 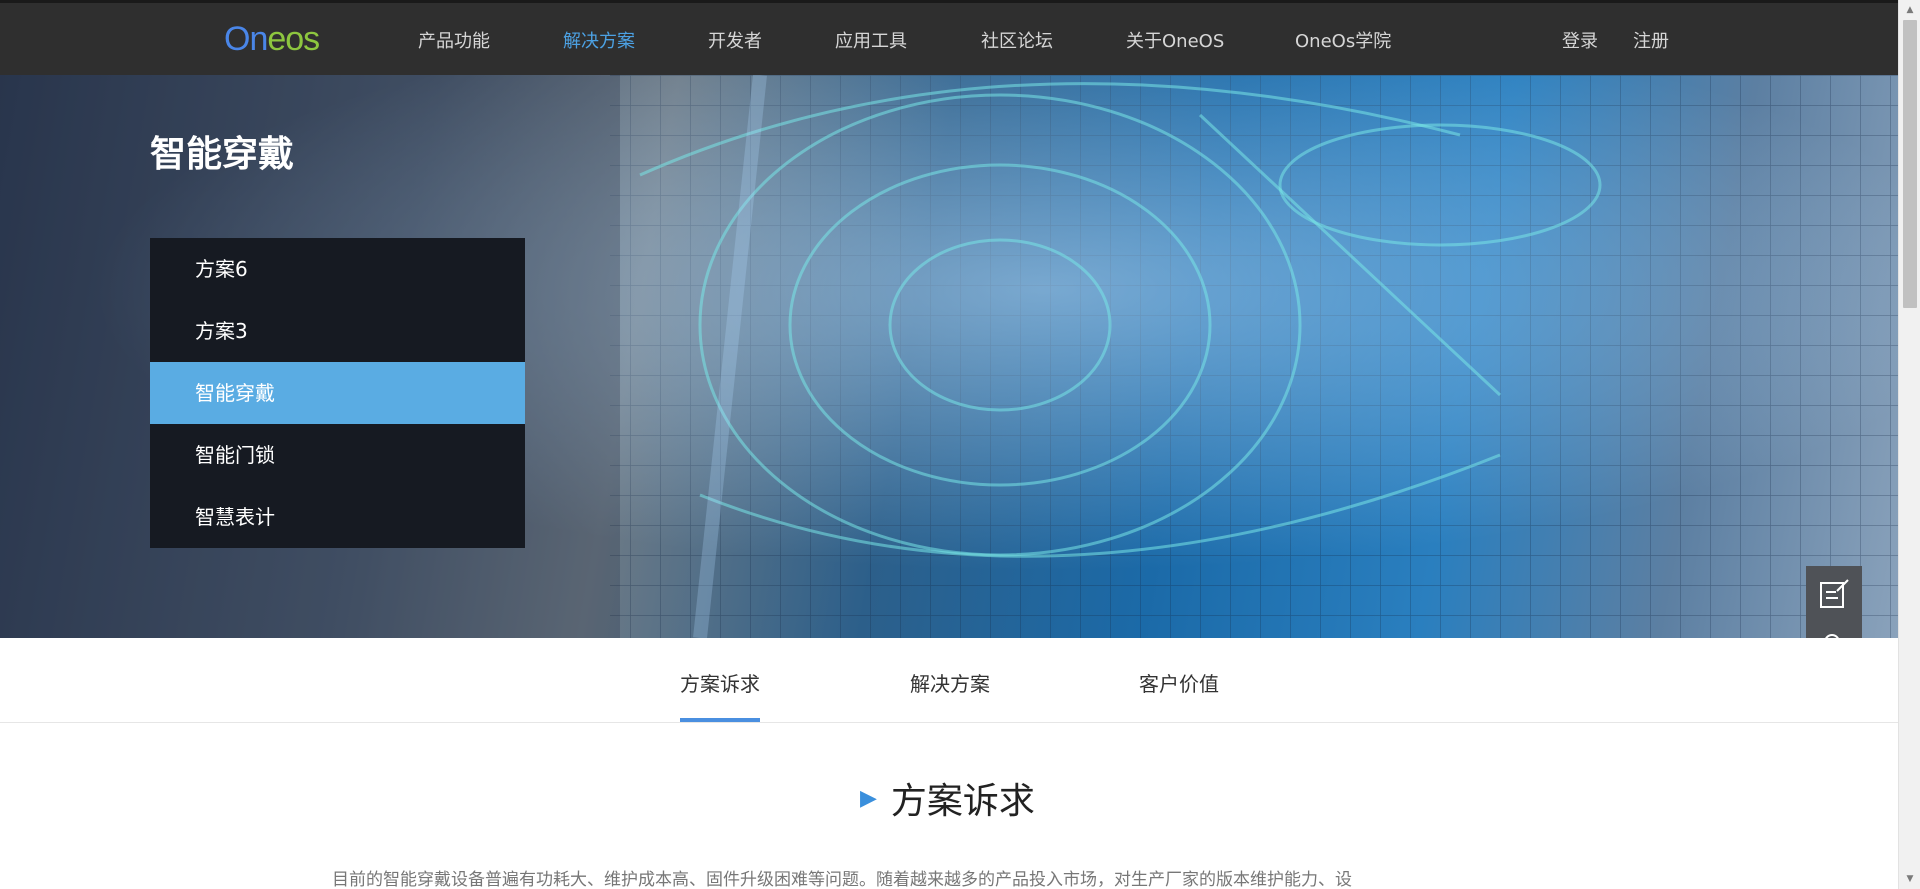 What do you see at coordinates (337, 269) in the screenshot?
I see `side-menu-item-plan6: 方案6` at bounding box center [337, 269].